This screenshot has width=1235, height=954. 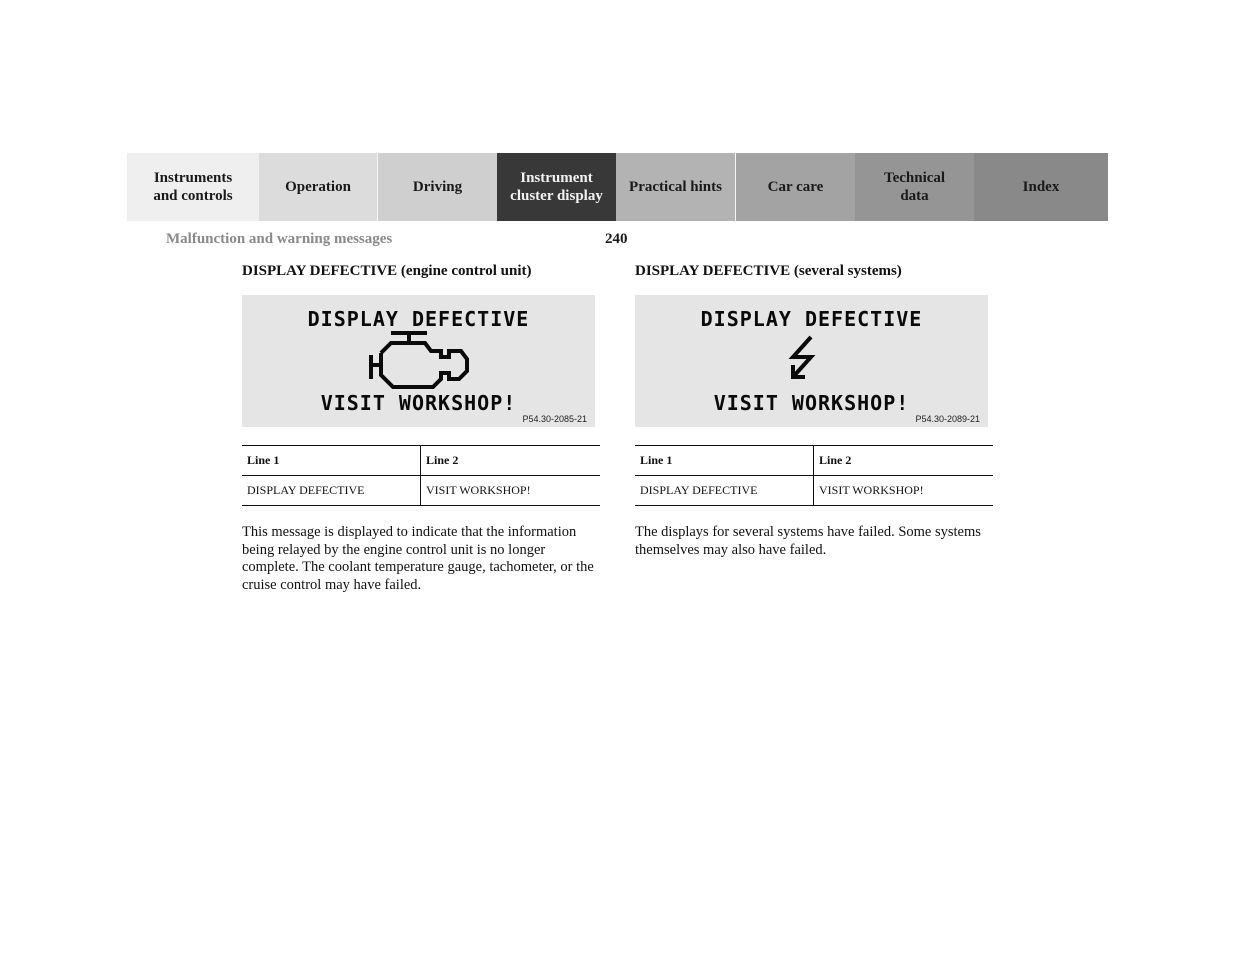 What do you see at coordinates (1041, 187) in the screenshot?
I see `tab-index: Index` at bounding box center [1041, 187].